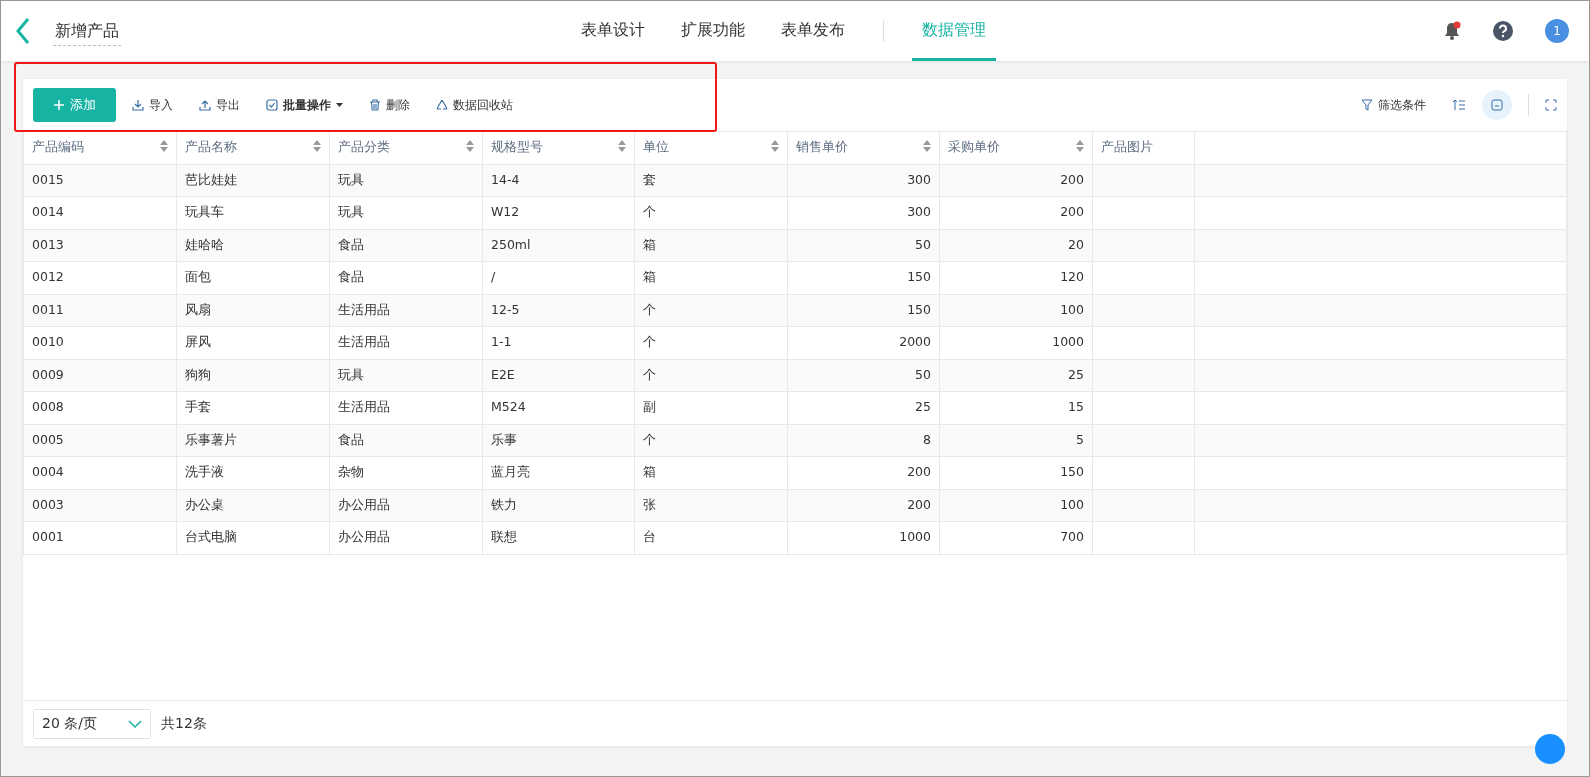  Describe the element at coordinates (558, 245) in the screenshot. I see `table-cell: 250ml` at that location.